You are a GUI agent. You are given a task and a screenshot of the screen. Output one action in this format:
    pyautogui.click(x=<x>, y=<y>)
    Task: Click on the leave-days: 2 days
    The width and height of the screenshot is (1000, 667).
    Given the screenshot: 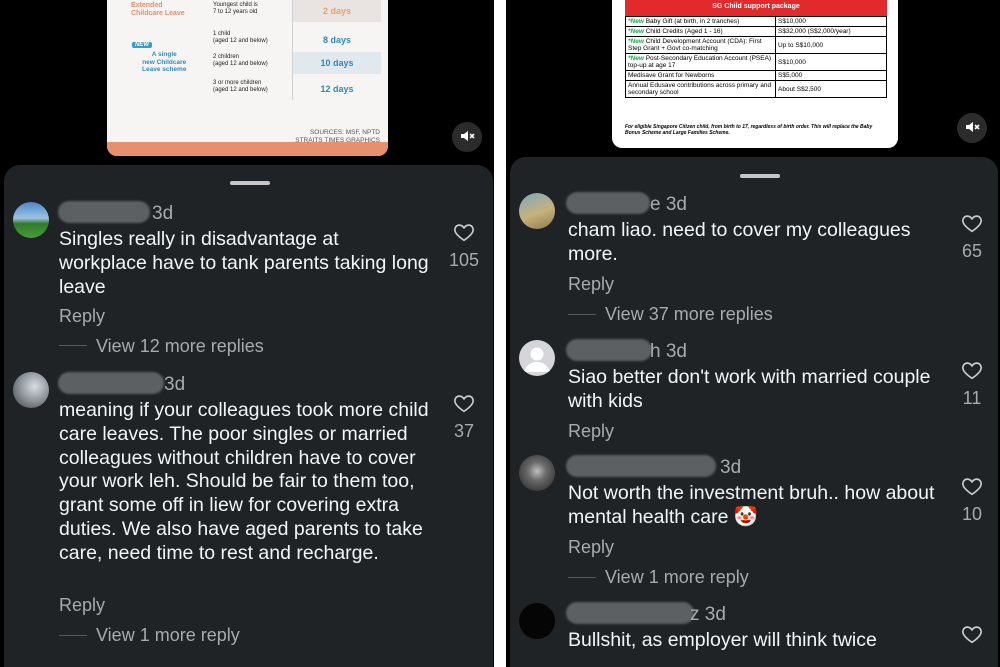 What is the action you would take?
    pyautogui.click(x=337, y=11)
    